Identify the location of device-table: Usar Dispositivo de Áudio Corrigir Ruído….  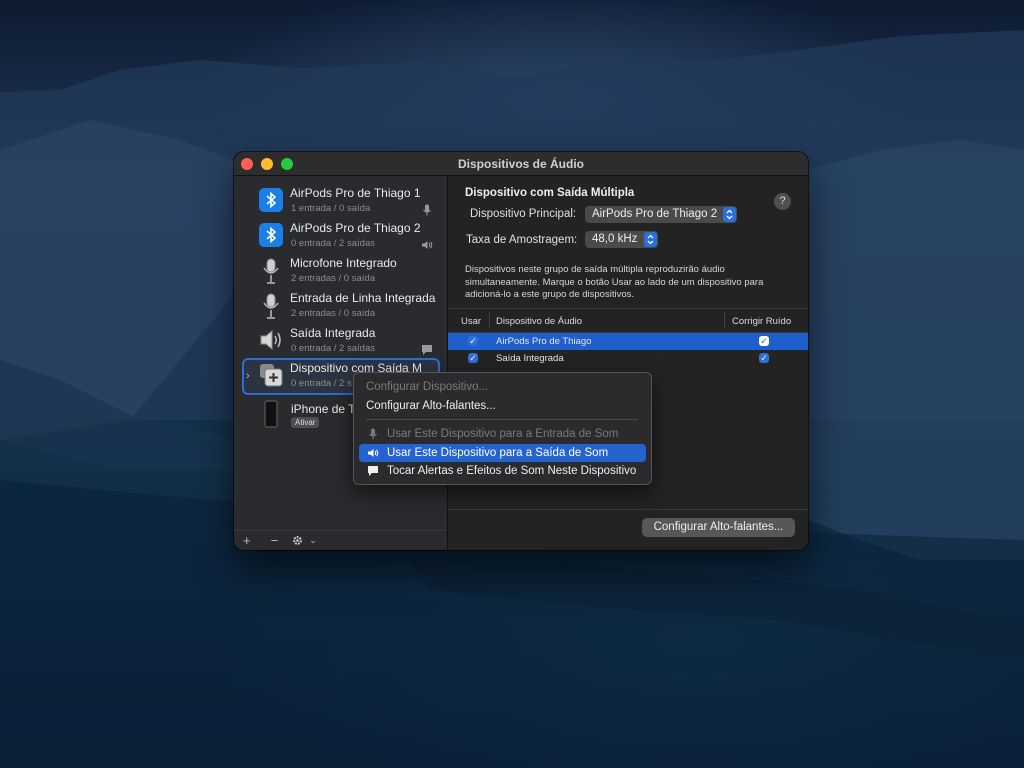
(628, 337).